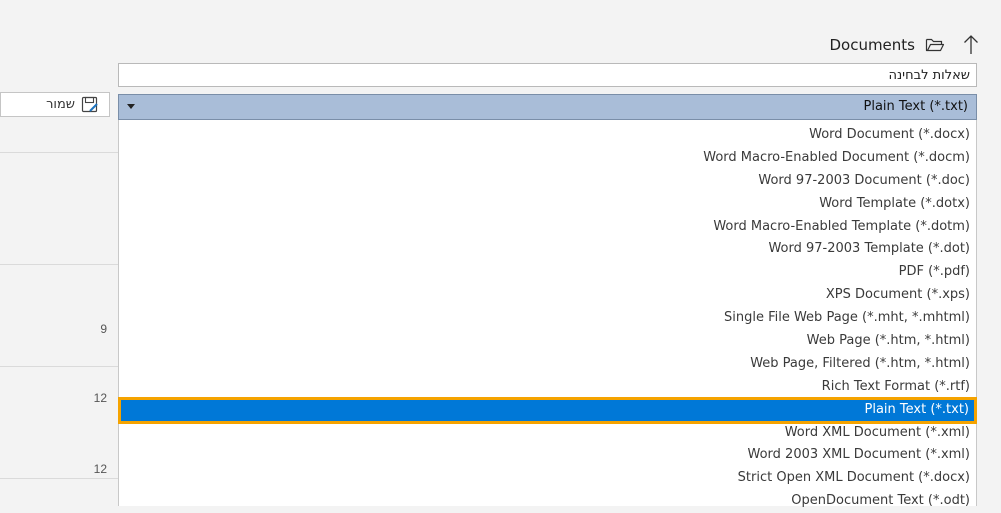 The image size is (1001, 513). I want to click on file-type-option: Word Macro-Enabled Template (*.dotm), so click(547, 227).